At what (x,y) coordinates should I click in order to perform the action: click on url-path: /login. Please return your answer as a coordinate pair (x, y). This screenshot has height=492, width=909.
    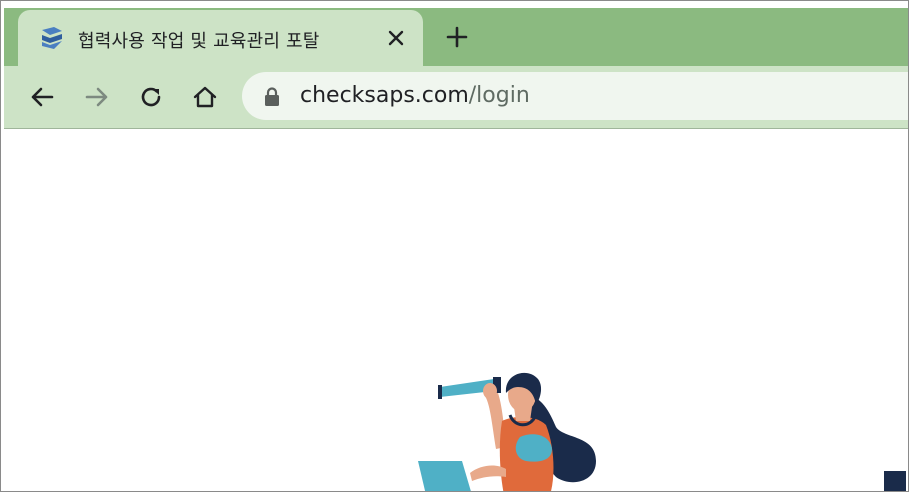
    Looking at the image, I should click on (499, 95).